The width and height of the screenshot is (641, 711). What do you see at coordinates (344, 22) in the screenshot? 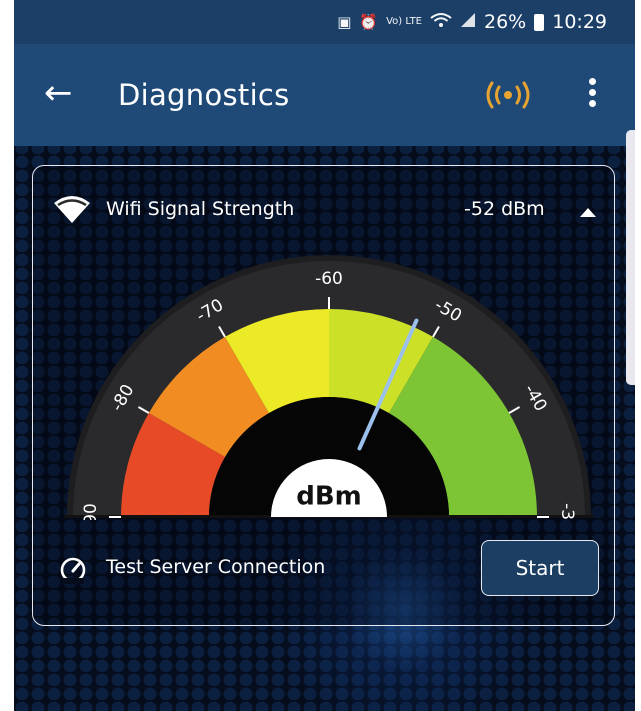
I see `save-icon: ▣` at bounding box center [344, 22].